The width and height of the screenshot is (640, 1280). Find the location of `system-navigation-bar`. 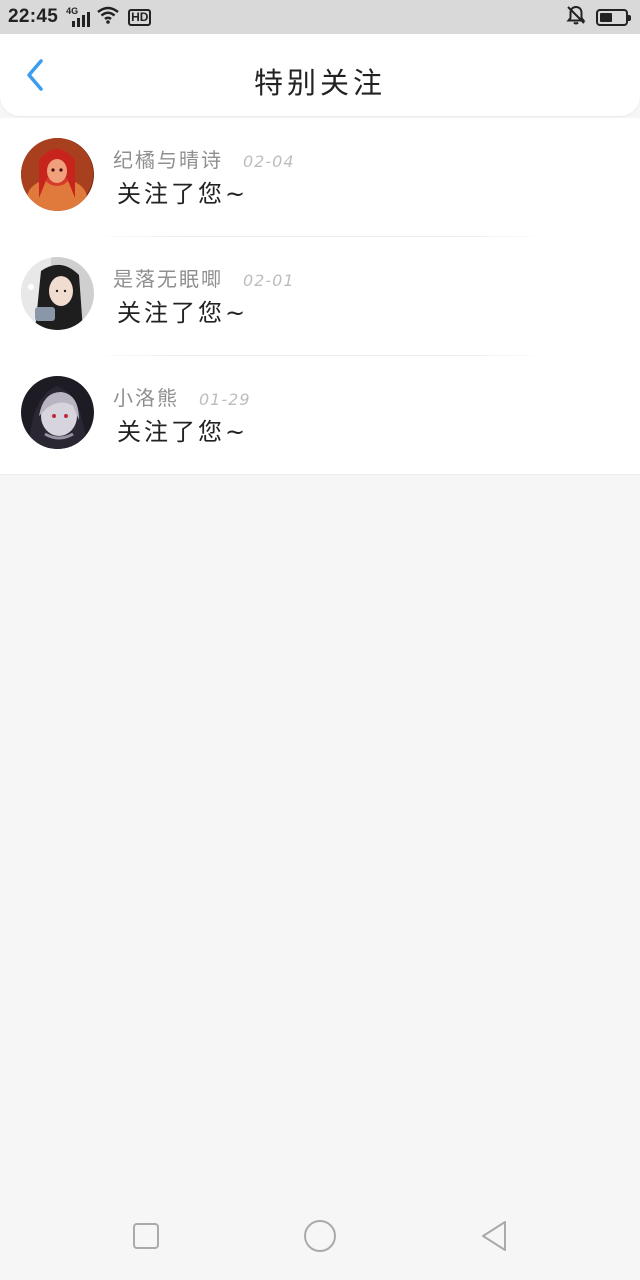

system-navigation-bar is located at coordinates (320, 1238).